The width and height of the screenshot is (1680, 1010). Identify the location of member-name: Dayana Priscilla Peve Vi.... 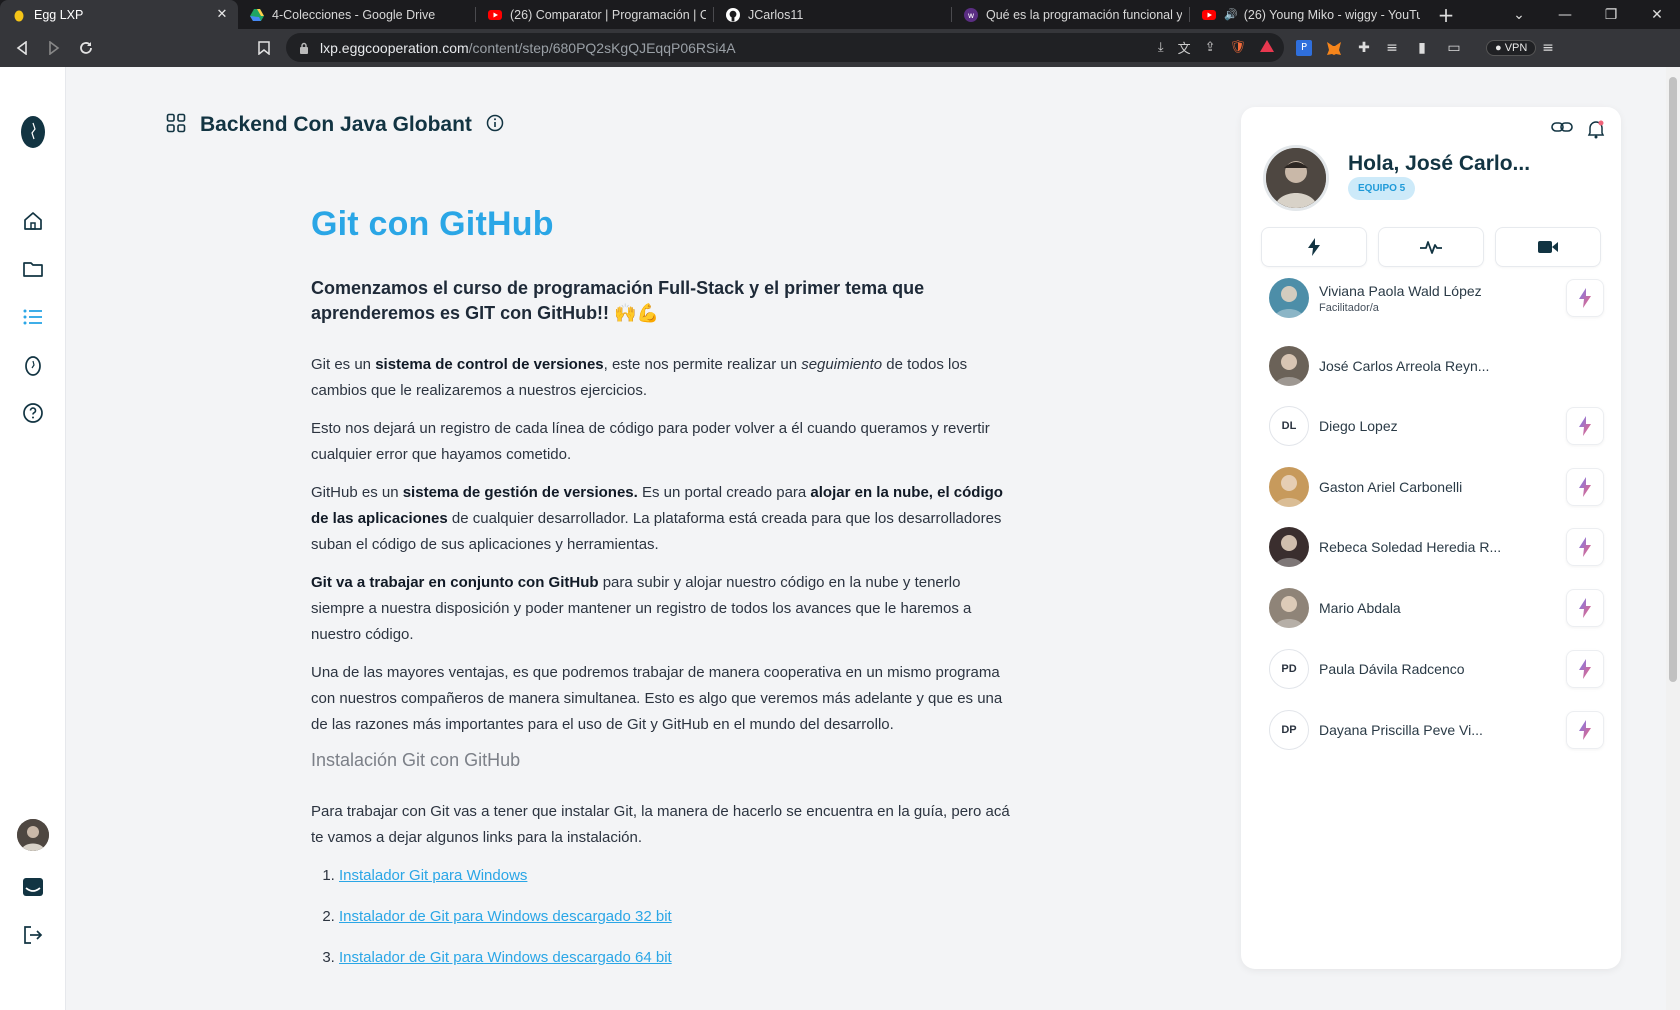
(1401, 730).